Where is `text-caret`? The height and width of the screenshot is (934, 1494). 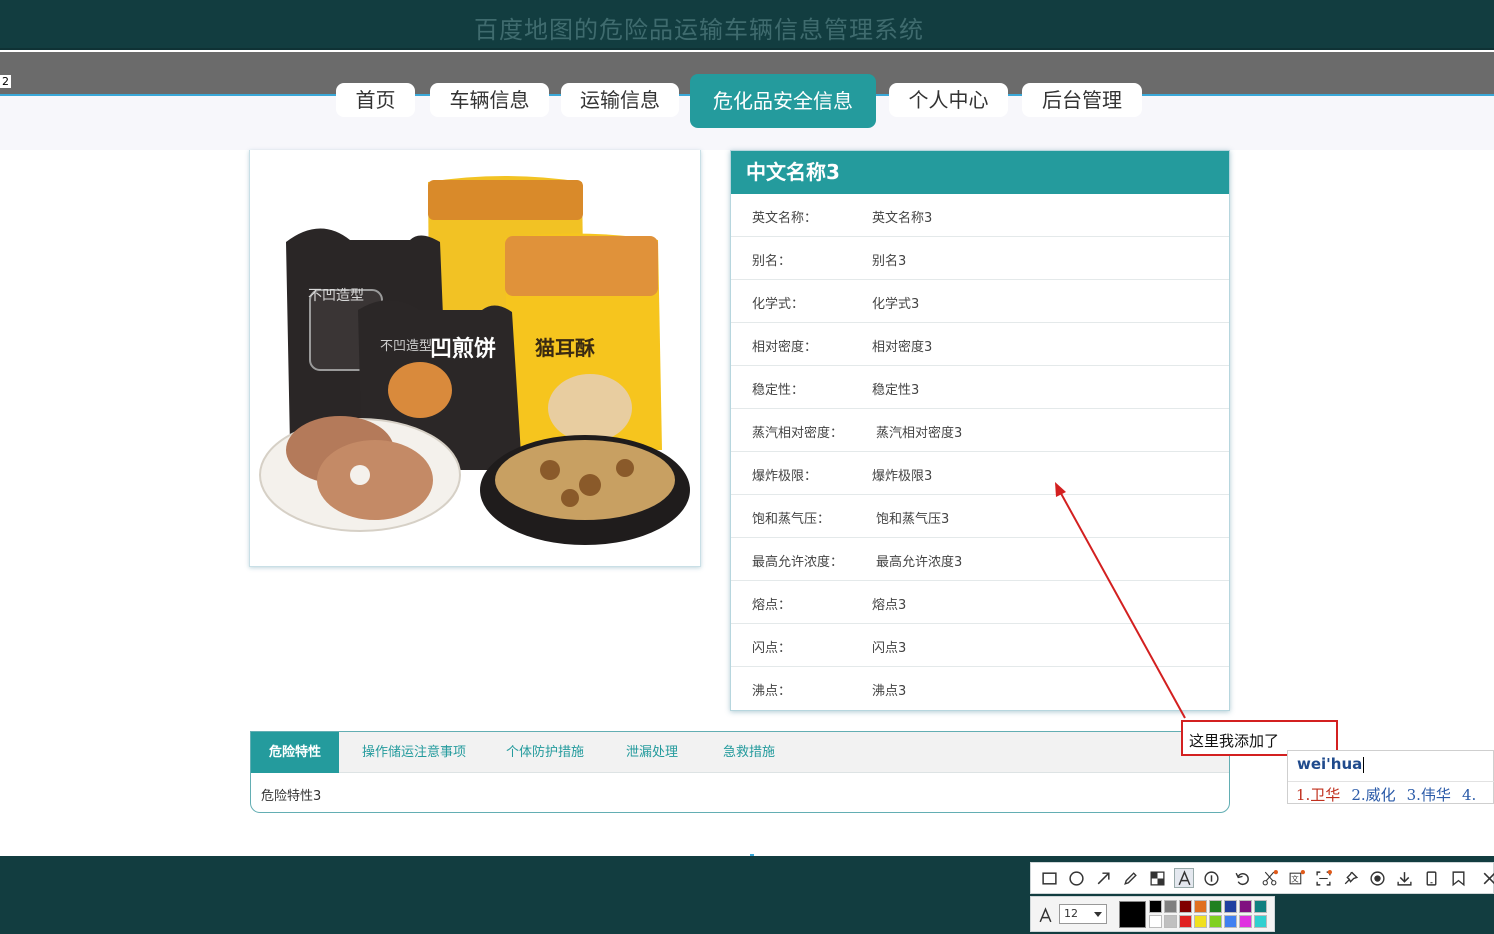 text-caret is located at coordinates (1364, 764).